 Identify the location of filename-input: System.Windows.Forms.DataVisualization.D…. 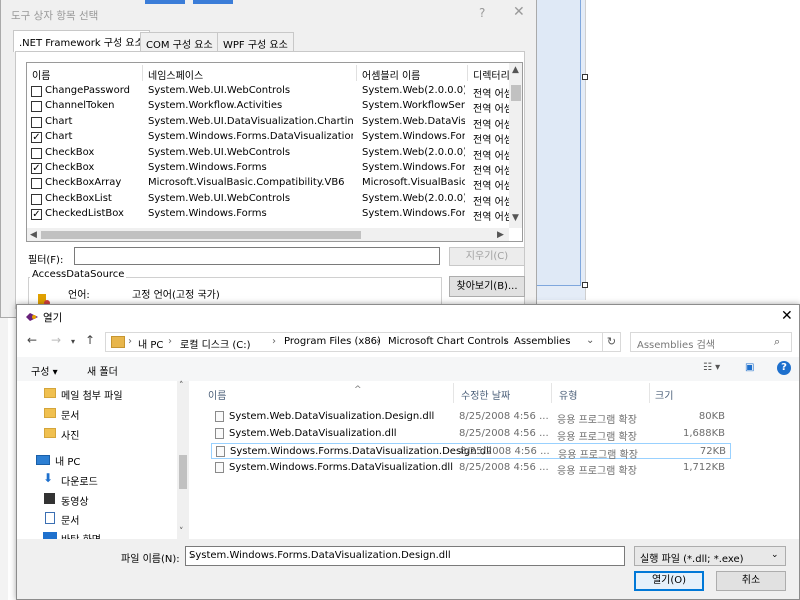
(405, 556).